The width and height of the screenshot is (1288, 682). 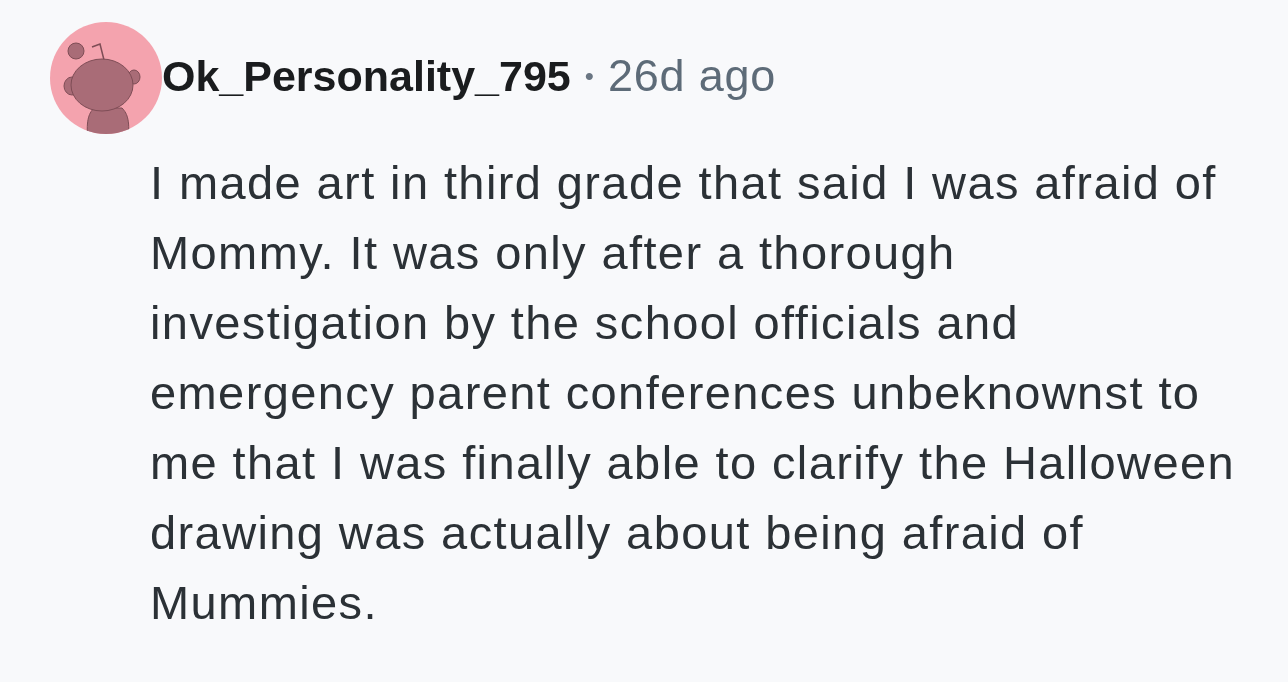 What do you see at coordinates (106, 78) in the screenshot?
I see `avatar-icon` at bounding box center [106, 78].